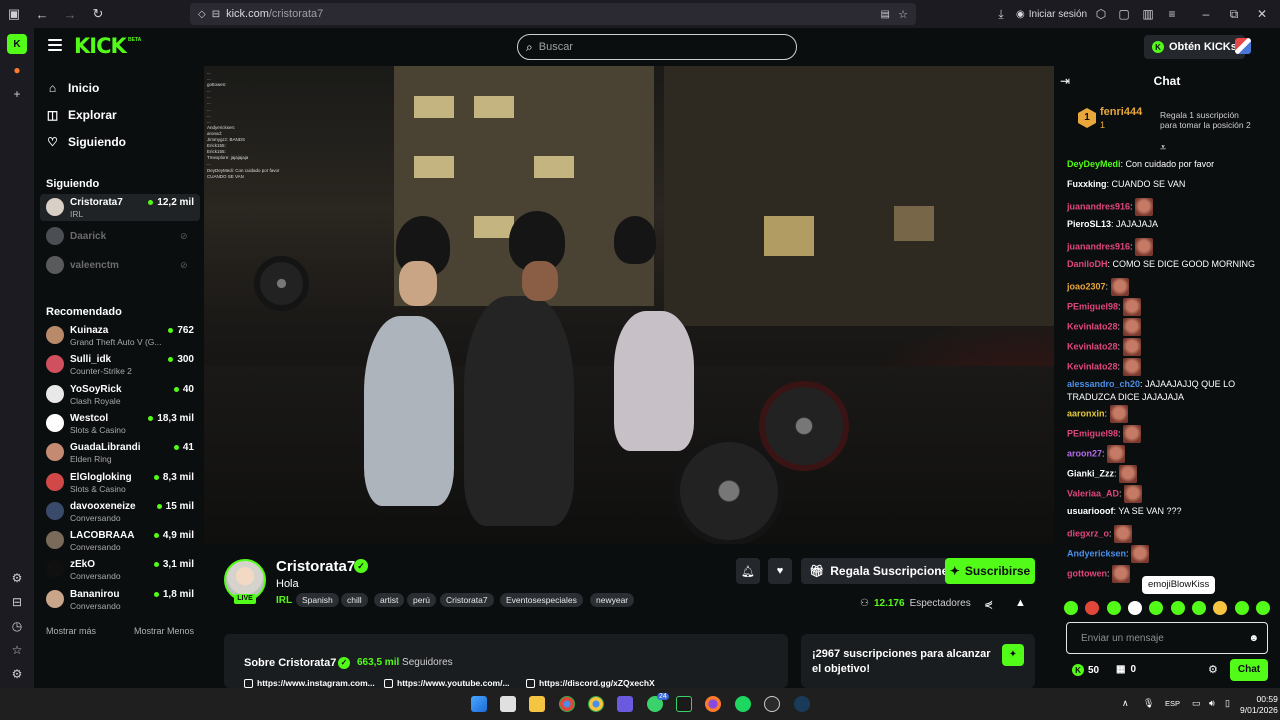  Describe the element at coordinates (98, 14) in the screenshot. I see `reload-icon: ↻` at that location.